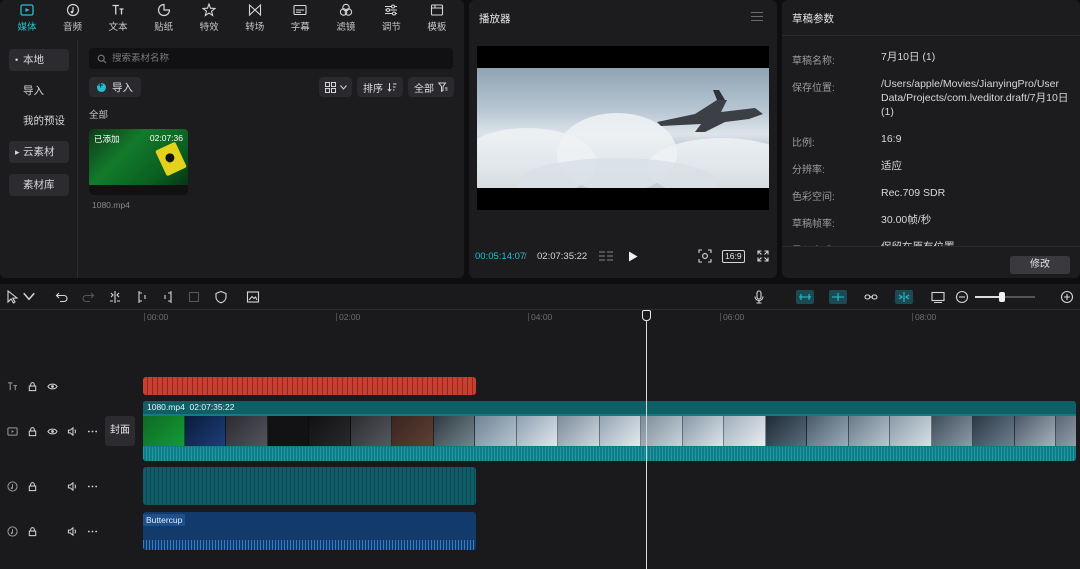  I want to click on preview-axis-button, so click(904, 297).